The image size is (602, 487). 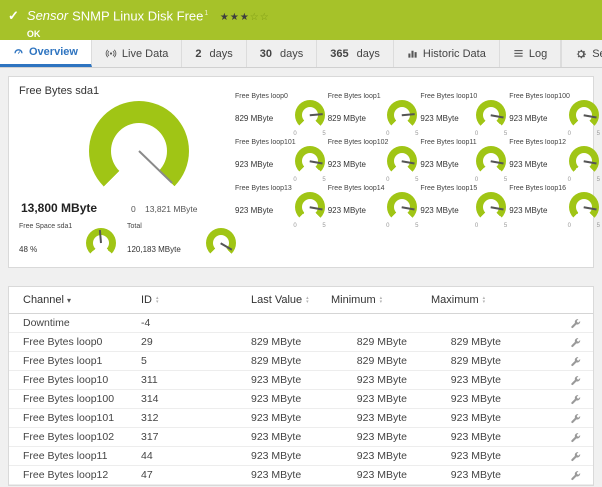 I want to click on column-header-channel: Channel ▾, so click(x=82, y=300).